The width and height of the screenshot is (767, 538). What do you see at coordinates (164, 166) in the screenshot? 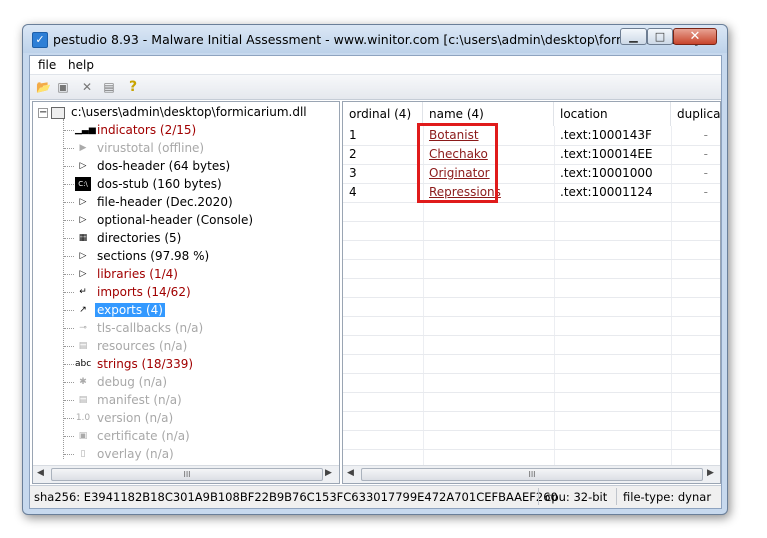
I see `tree-item-label: dos-header (64 bytes)` at bounding box center [164, 166].